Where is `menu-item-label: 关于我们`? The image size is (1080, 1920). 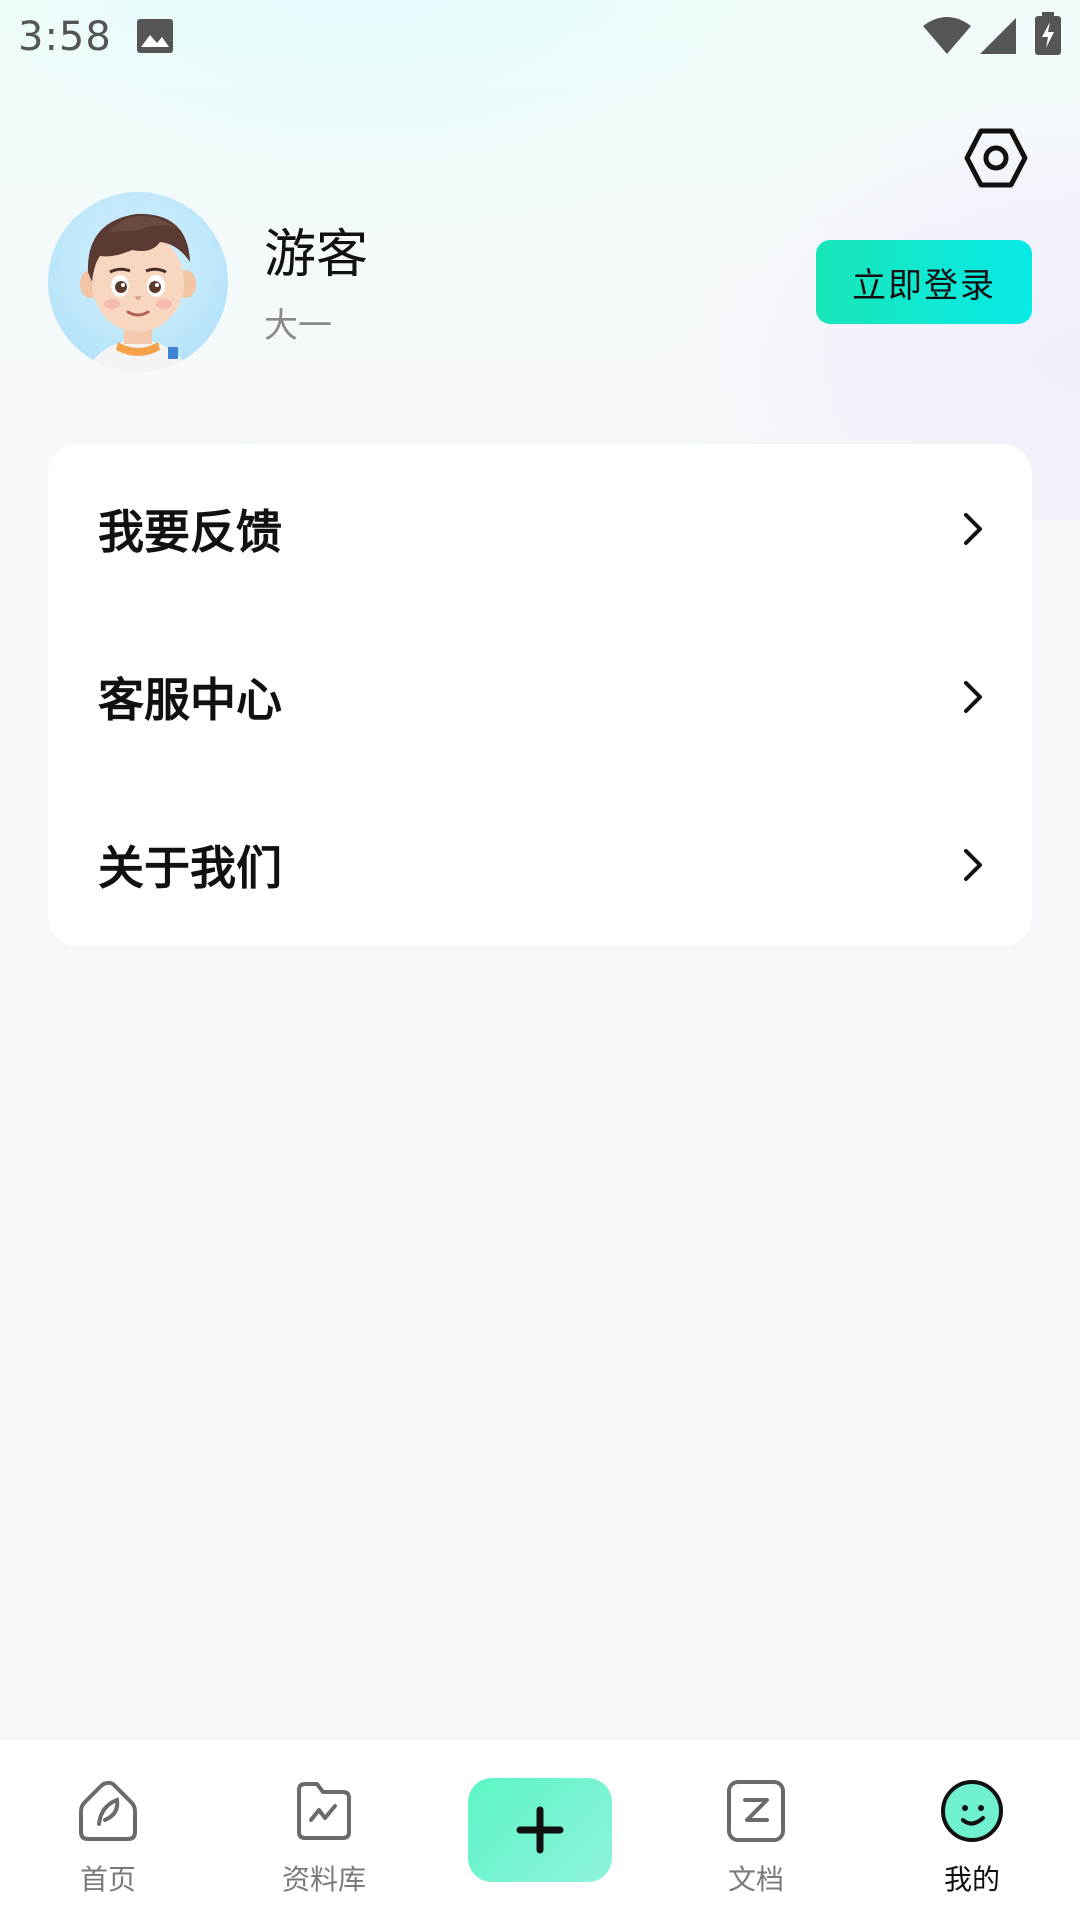 menu-item-label: 关于我们 is located at coordinates (190, 868).